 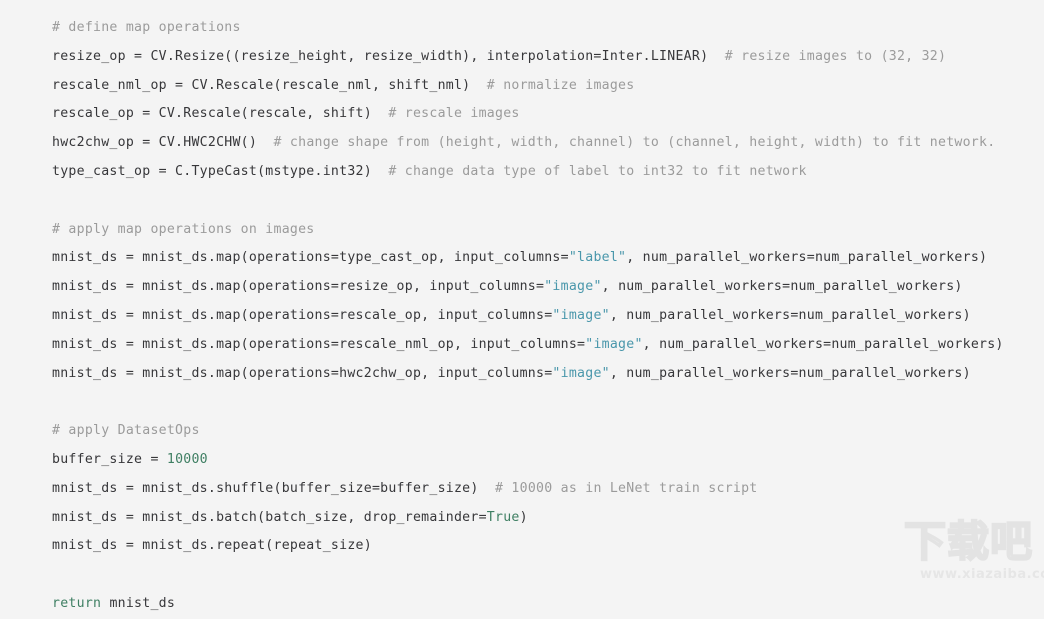 What do you see at coordinates (130, 459) in the screenshot?
I see `code-line: buffer_size = 10000` at bounding box center [130, 459].